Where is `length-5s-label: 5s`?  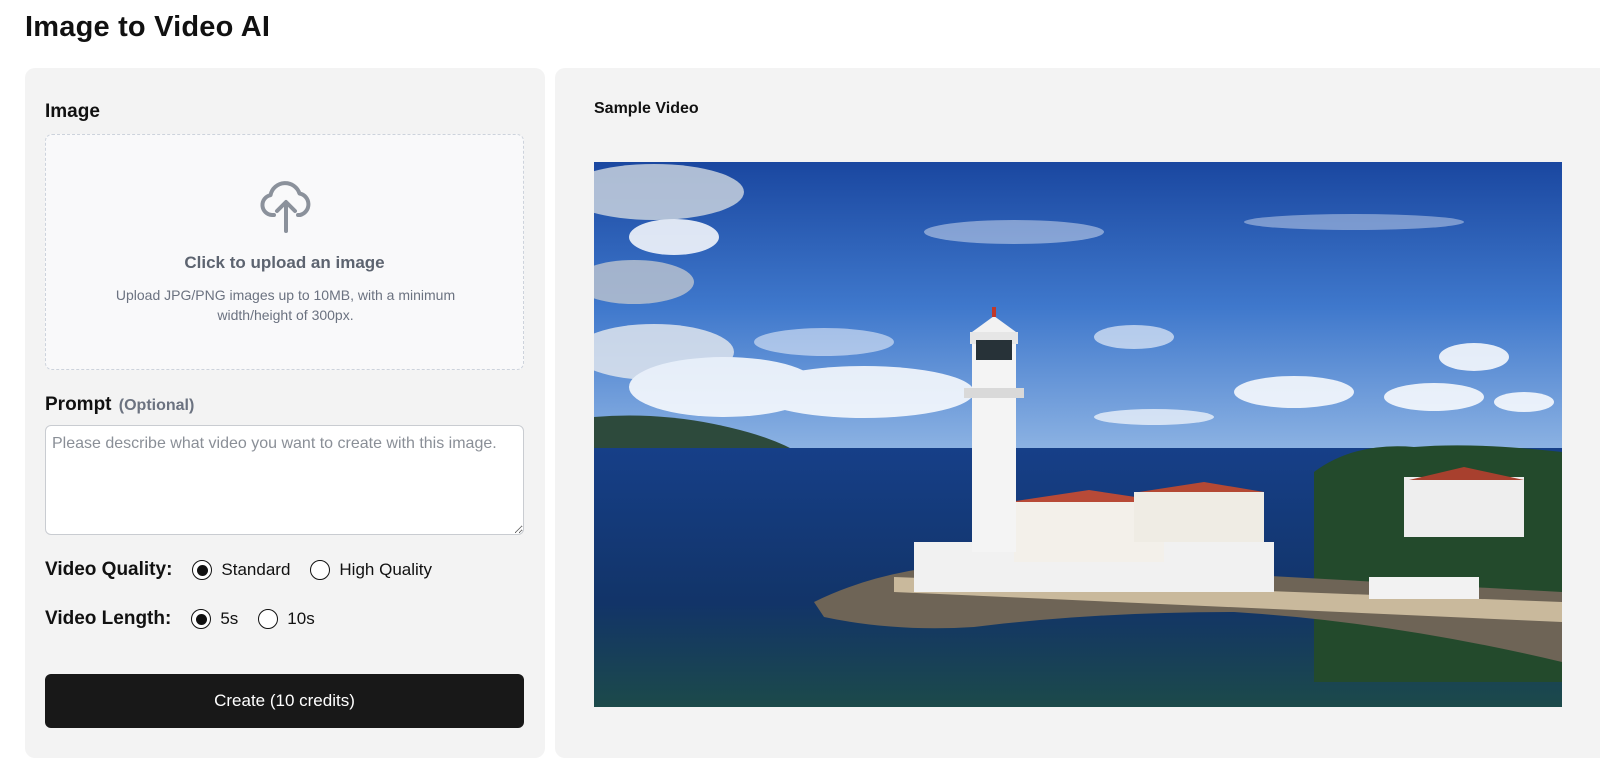 length-5s-label: 5s is located at coordinates (229, 619).